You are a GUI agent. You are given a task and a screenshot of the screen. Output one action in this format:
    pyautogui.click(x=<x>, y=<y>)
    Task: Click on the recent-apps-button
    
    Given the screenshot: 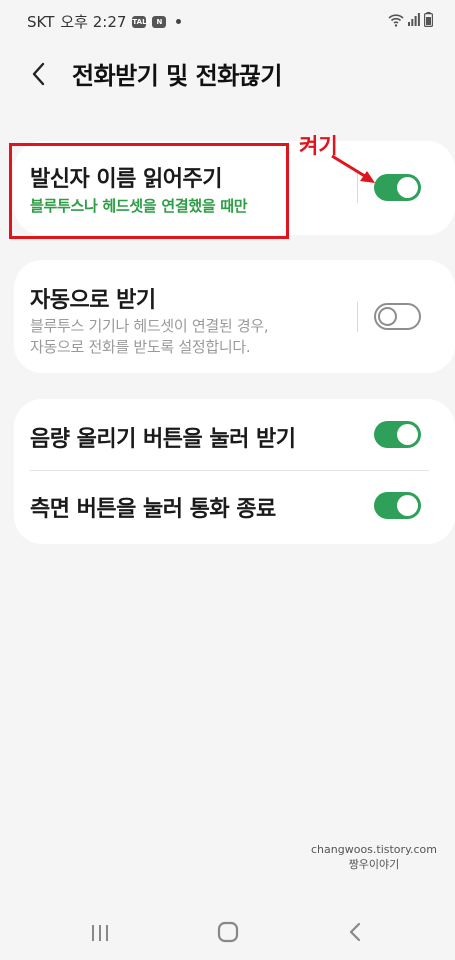 What is the action you would take?
    pyautogui.click(x=100, y=932)
    